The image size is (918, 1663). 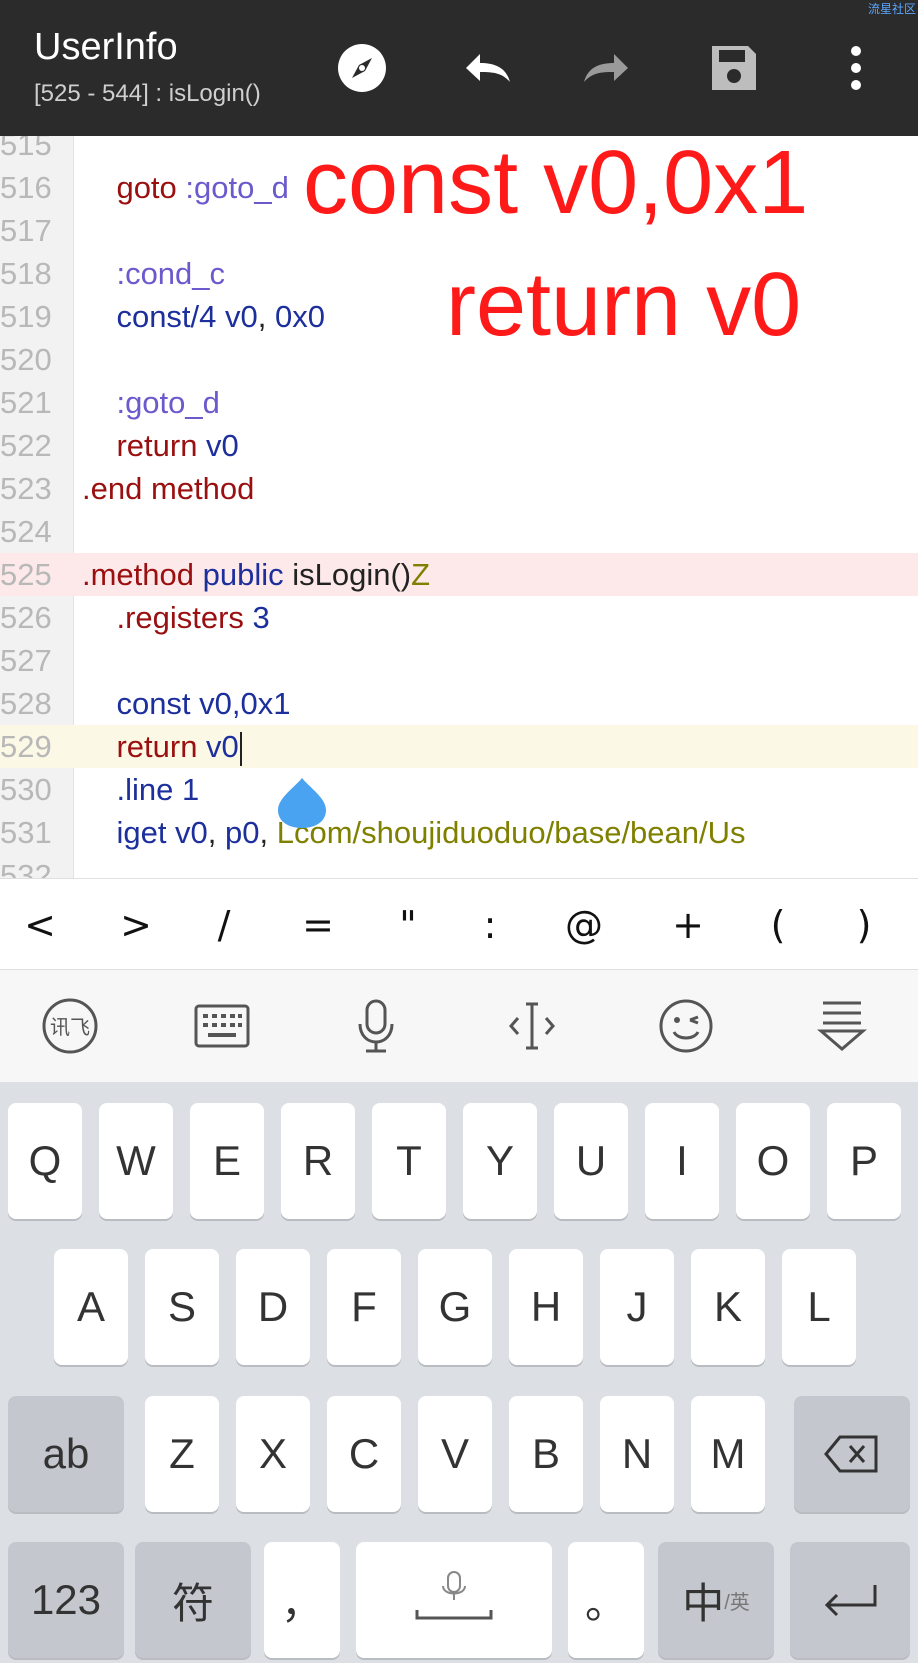 I want to click on svg-text: 讯飞, so click(x=70, y=1027).